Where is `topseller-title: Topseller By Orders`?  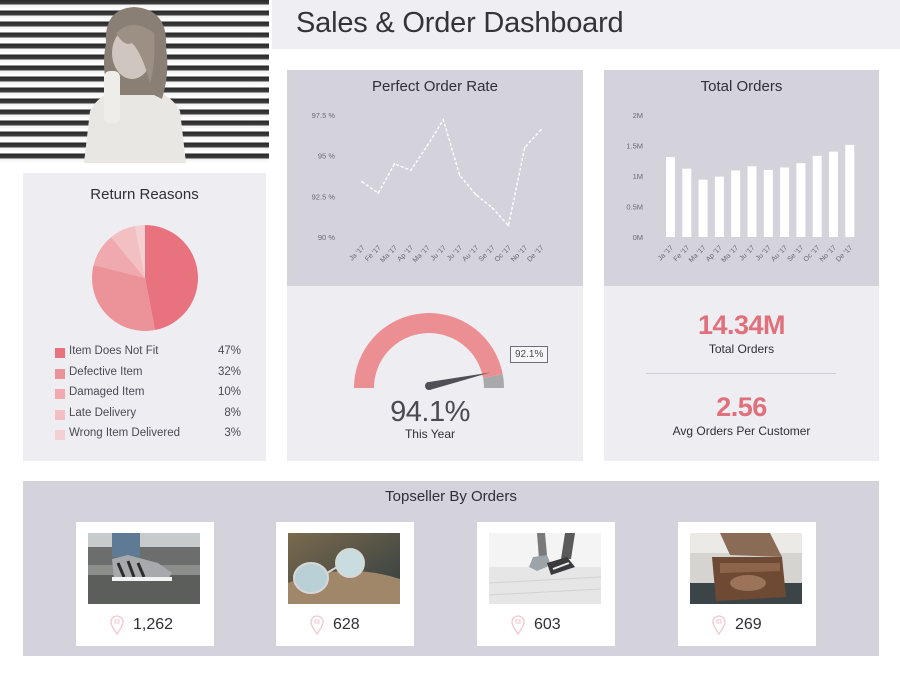 topseller-title: Topseller By Orders is located at coordinates (451, 496).